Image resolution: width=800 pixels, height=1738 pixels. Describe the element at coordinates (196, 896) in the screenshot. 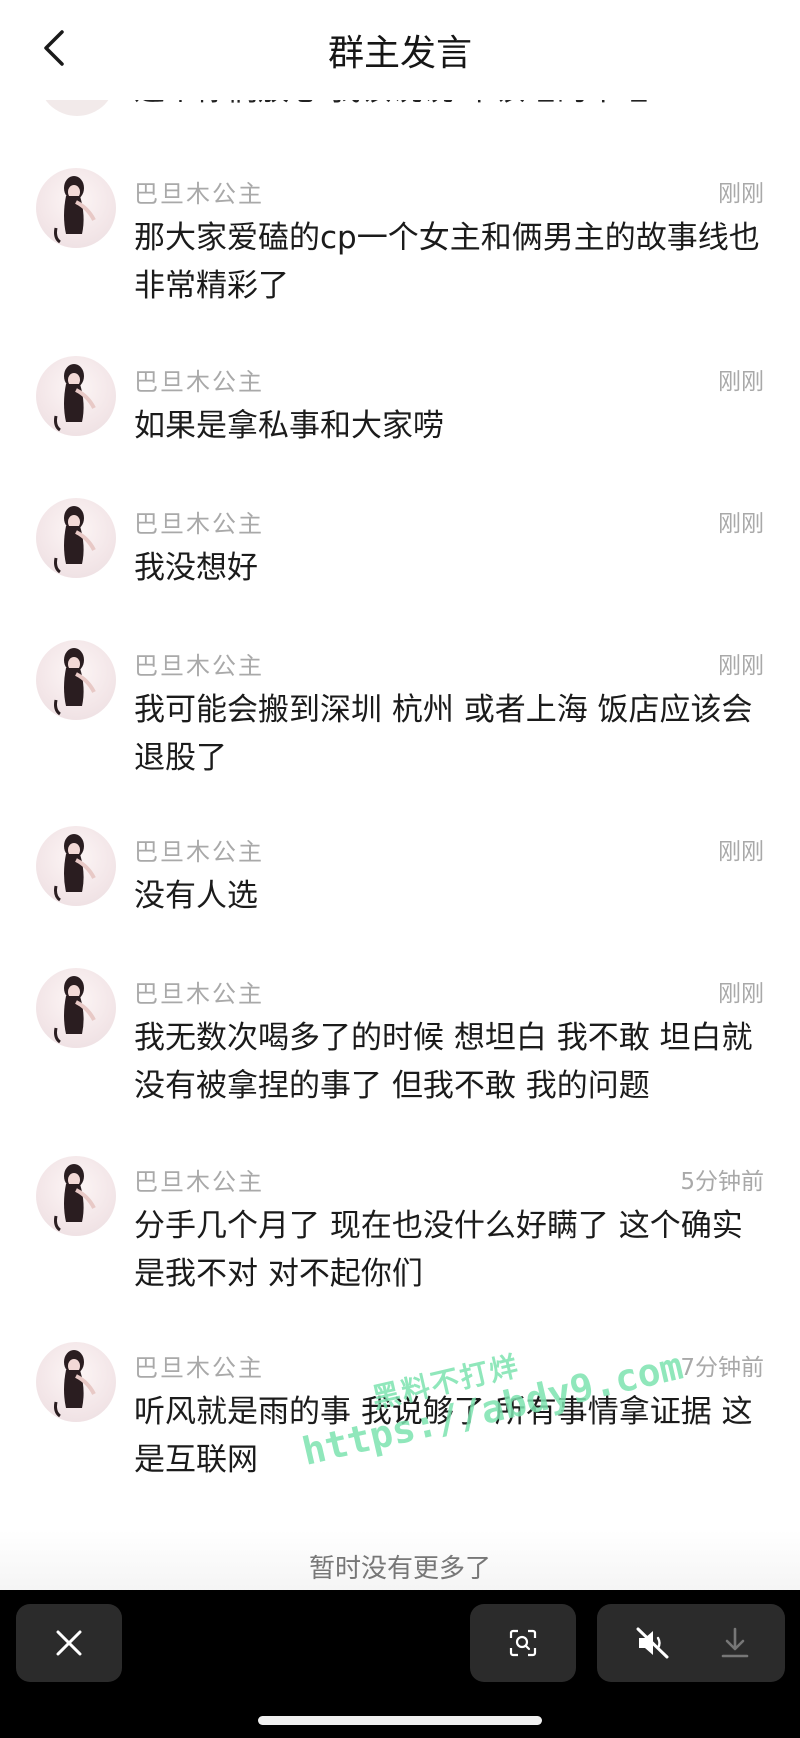

I see `message-text: 没有人选` at that location.